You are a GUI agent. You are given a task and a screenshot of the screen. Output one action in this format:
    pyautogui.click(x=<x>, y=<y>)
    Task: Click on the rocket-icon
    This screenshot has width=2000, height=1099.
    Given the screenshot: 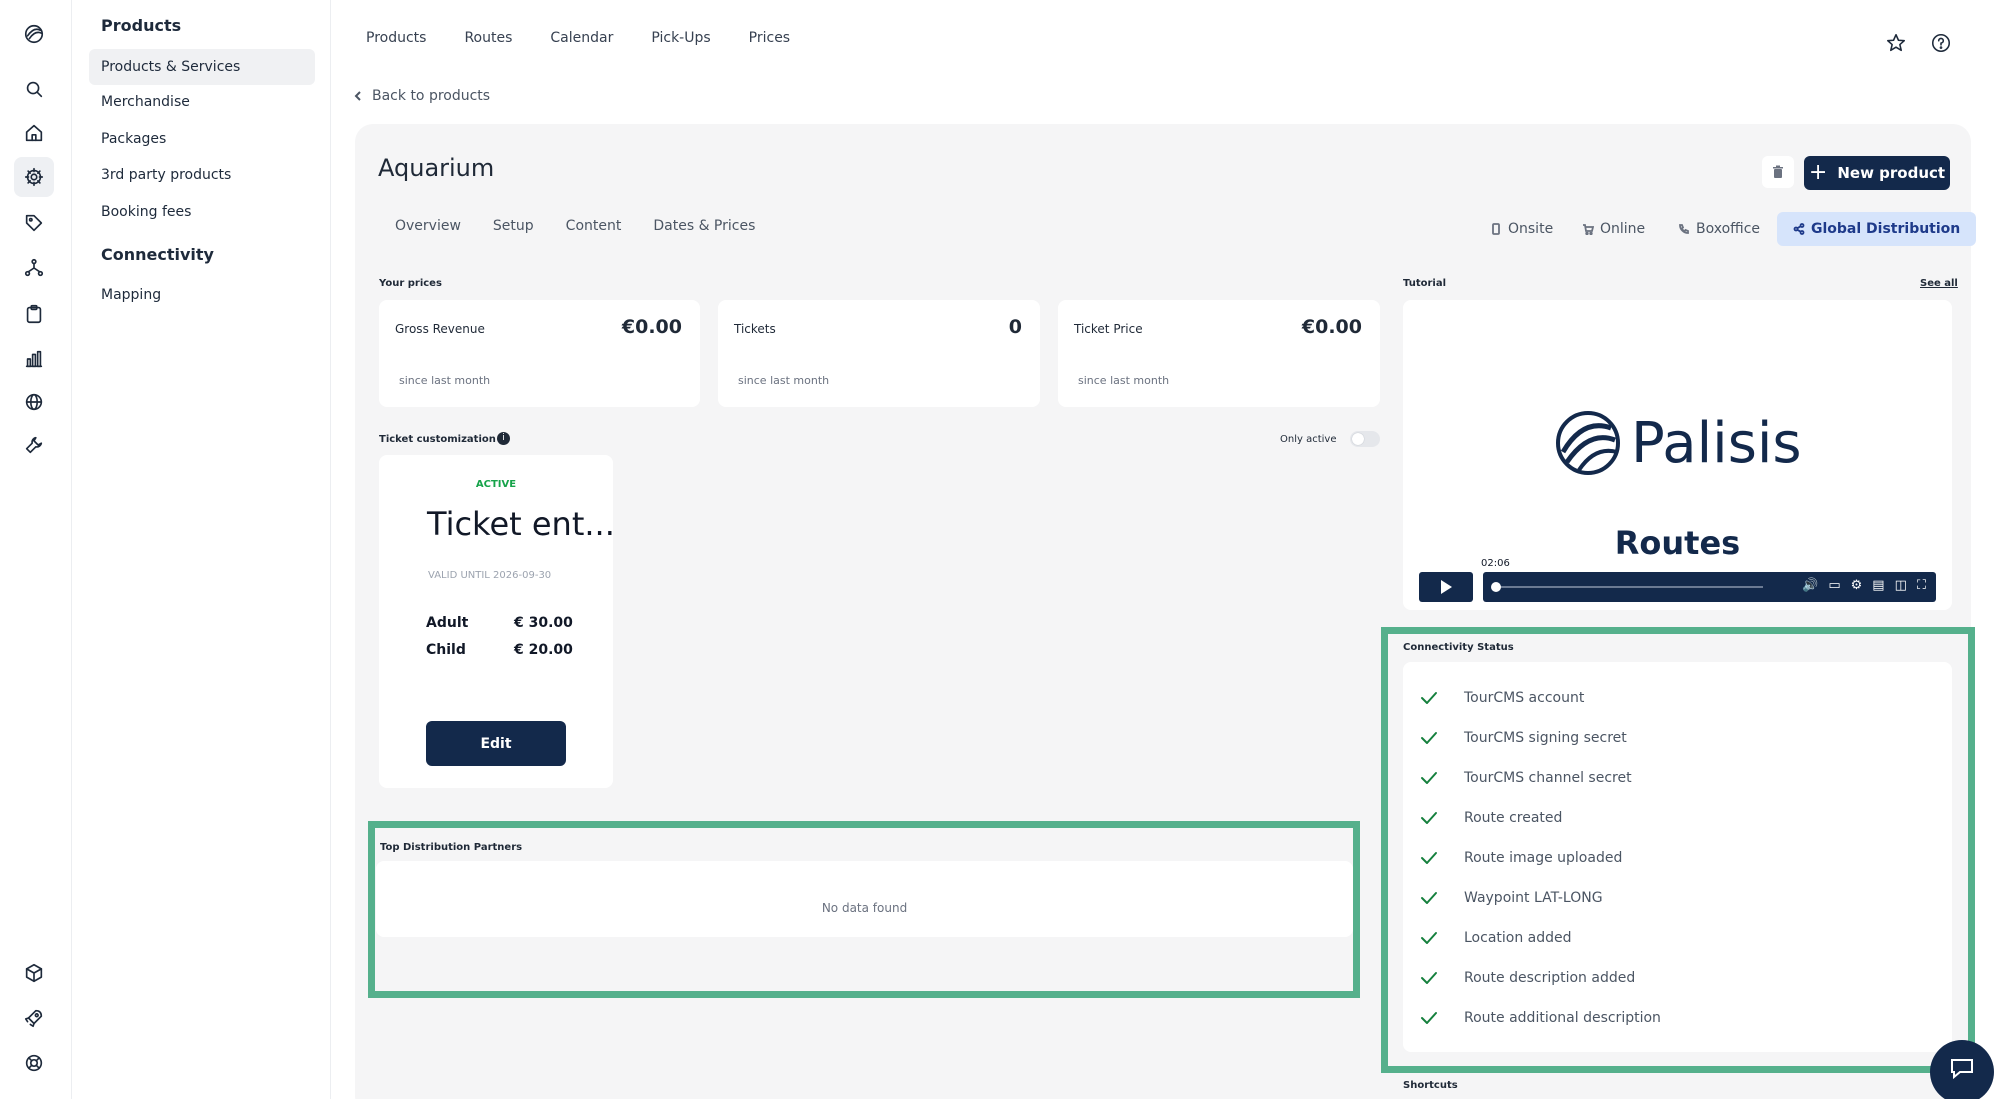 What is the action you would take?
    pyautogui.click(x=34, y=1018)
    